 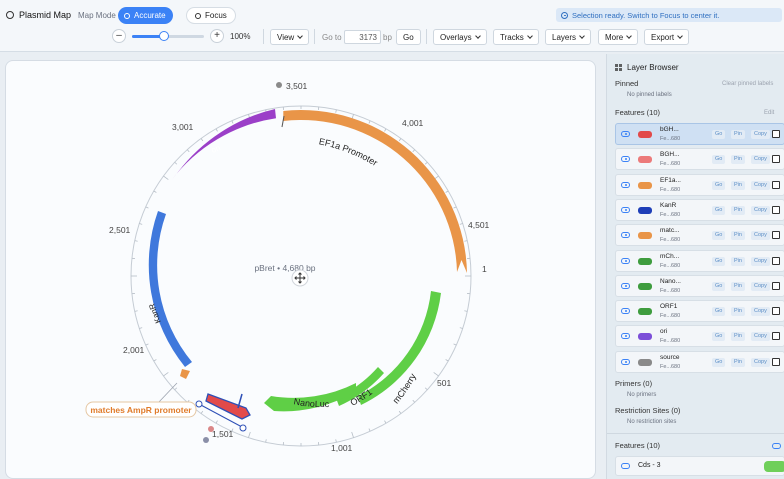 I want to click on goto-position-input, so click(x=362, y=37).